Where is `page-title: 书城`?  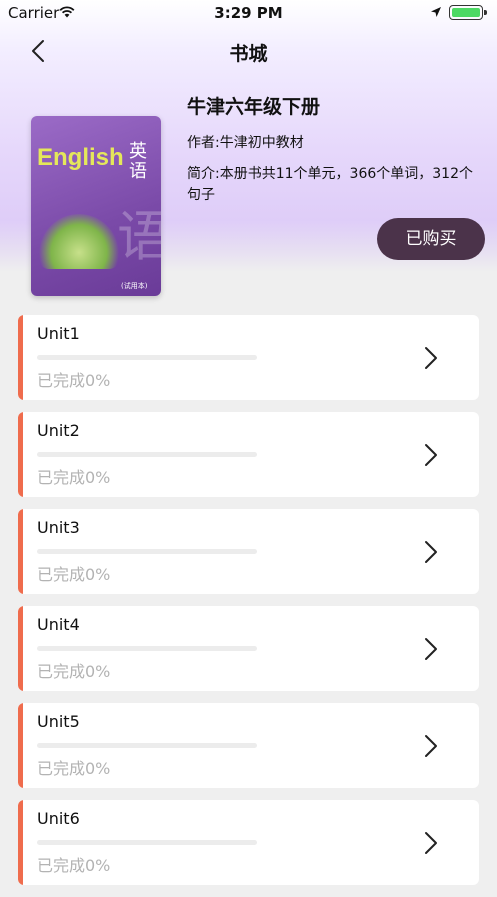
page-title: 书城 is located at coordinates (248, 54).